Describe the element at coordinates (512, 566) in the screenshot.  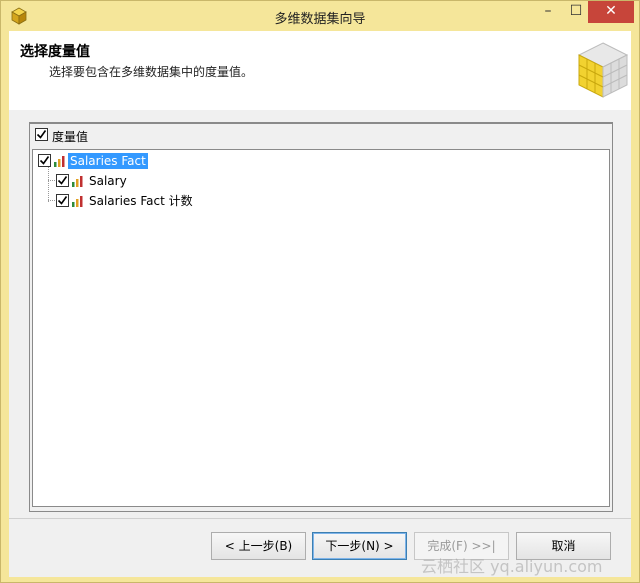
I see `watermark: 云栖社区 yq.aliyun.com` at that location.